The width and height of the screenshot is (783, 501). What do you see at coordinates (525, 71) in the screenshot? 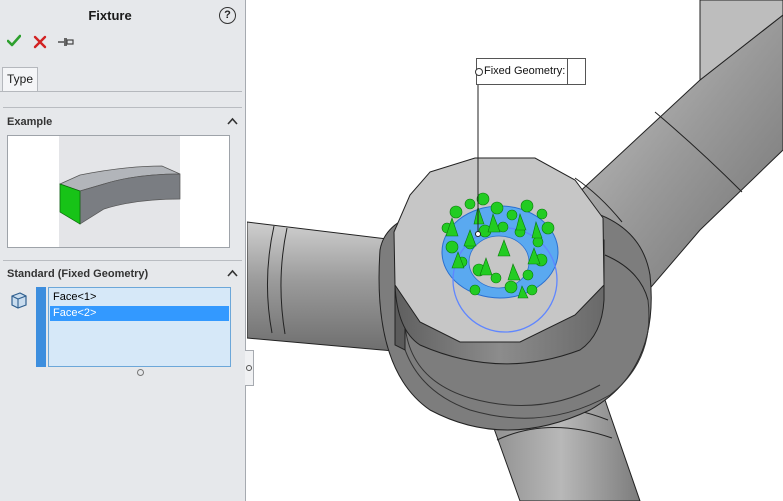
I see `callout-label: Fixed Geometry:` at bounding box center [525, 71].